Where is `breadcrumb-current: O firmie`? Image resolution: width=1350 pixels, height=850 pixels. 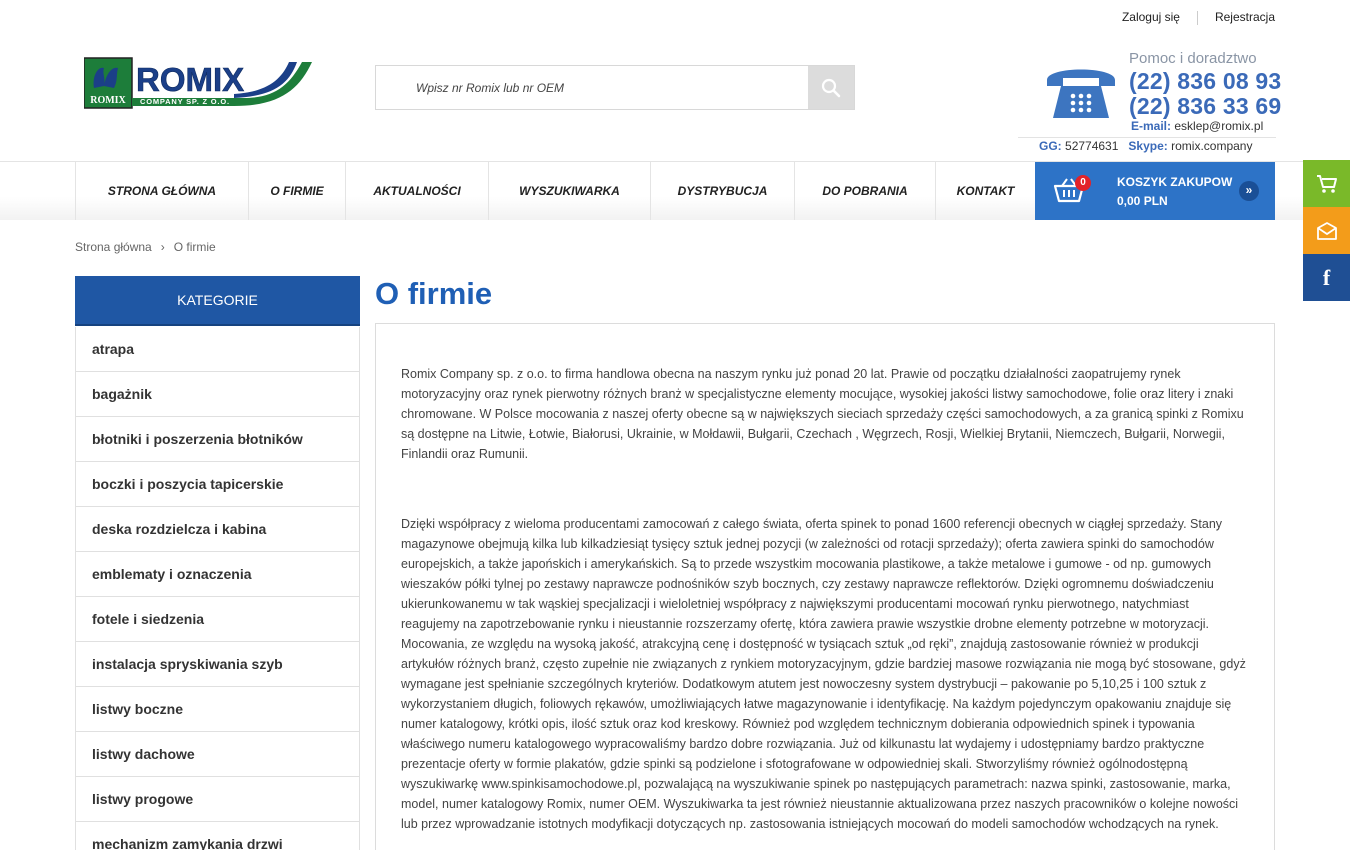
breadcrumb-current: O firmie is located at coordinates (194, 247).